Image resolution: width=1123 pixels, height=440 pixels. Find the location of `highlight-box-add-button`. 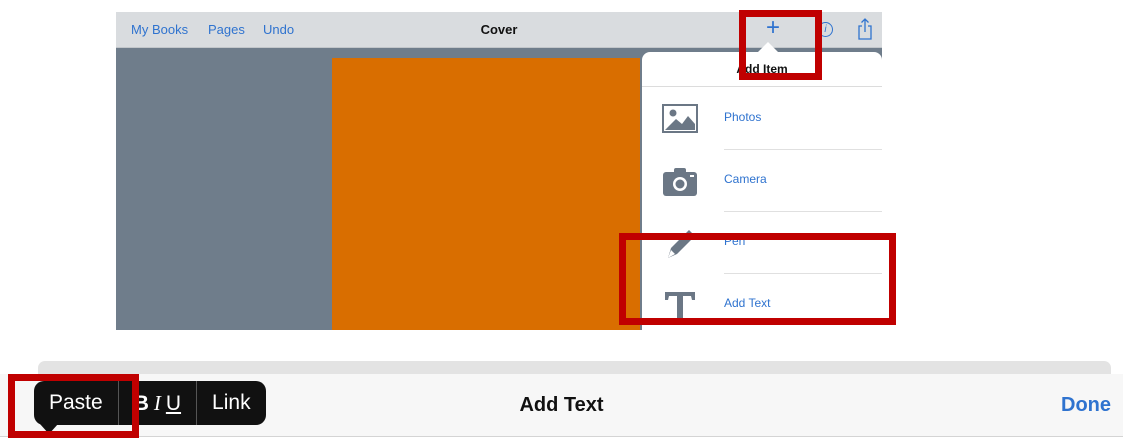

highlight-box-add-button is located at coordinates (780, 45).